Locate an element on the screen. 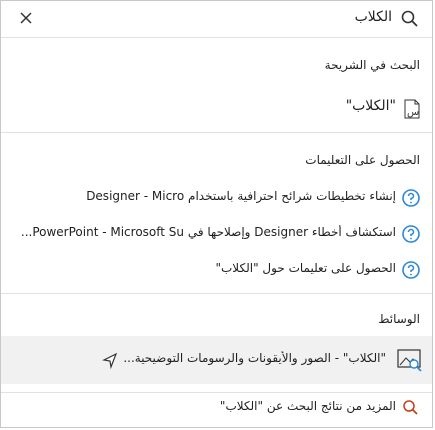 The width and height of the screenshot is (435, 430). close-icon is located at coordinates (26, 18).